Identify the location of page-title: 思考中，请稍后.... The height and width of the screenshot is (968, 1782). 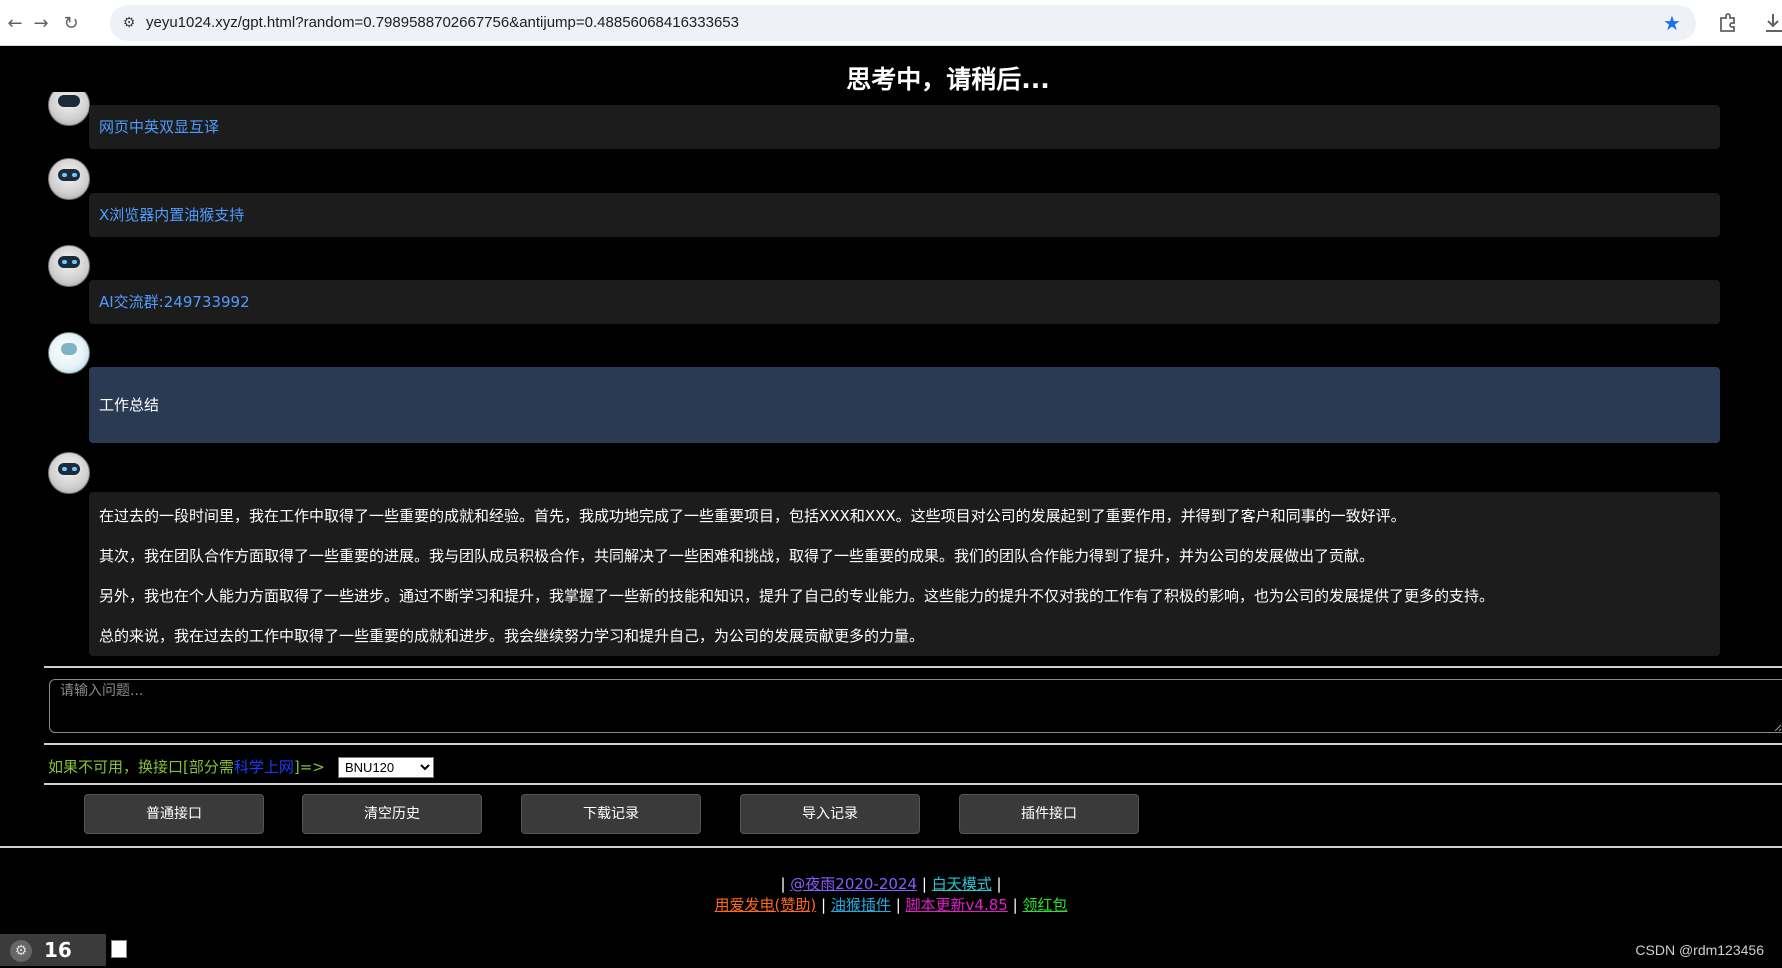
(948, 79).